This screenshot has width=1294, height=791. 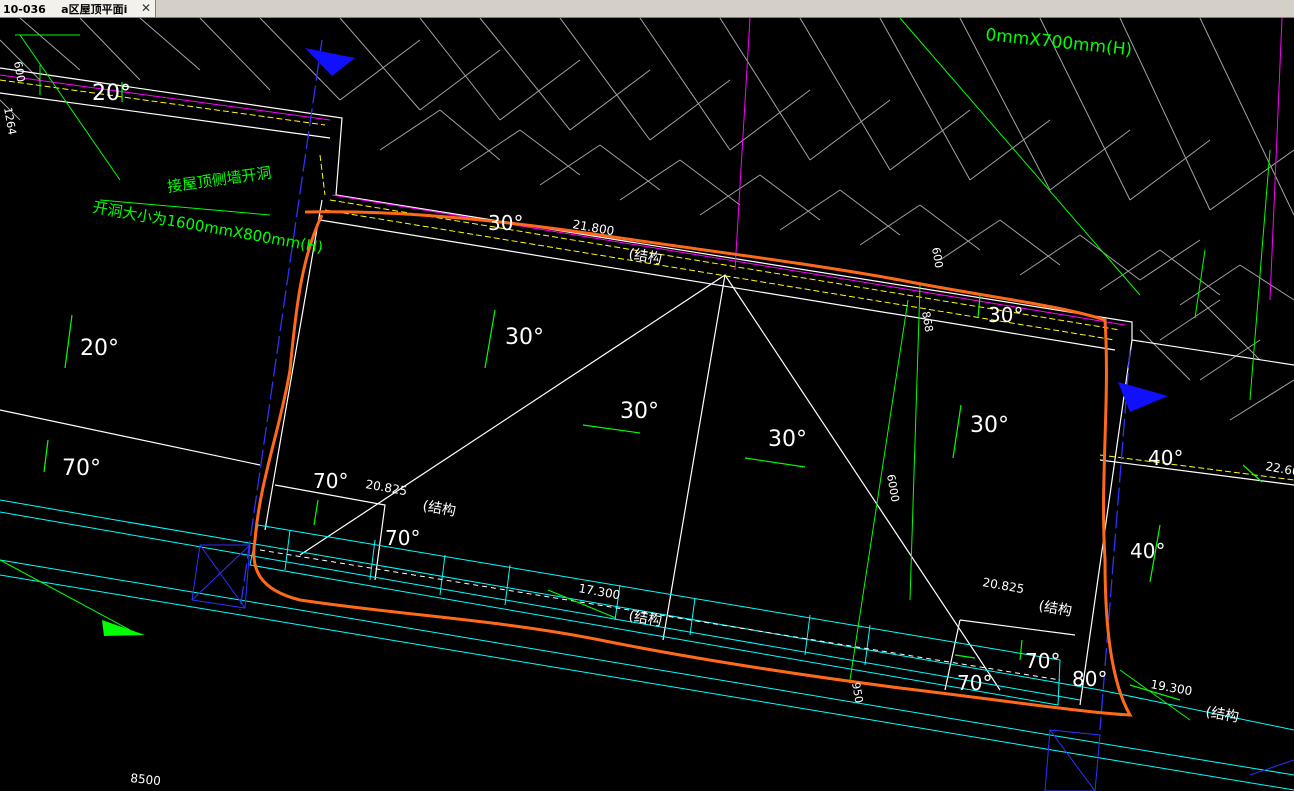 I want to click on slope-right-edge-top: 40°, so click(x=1165, y=458).